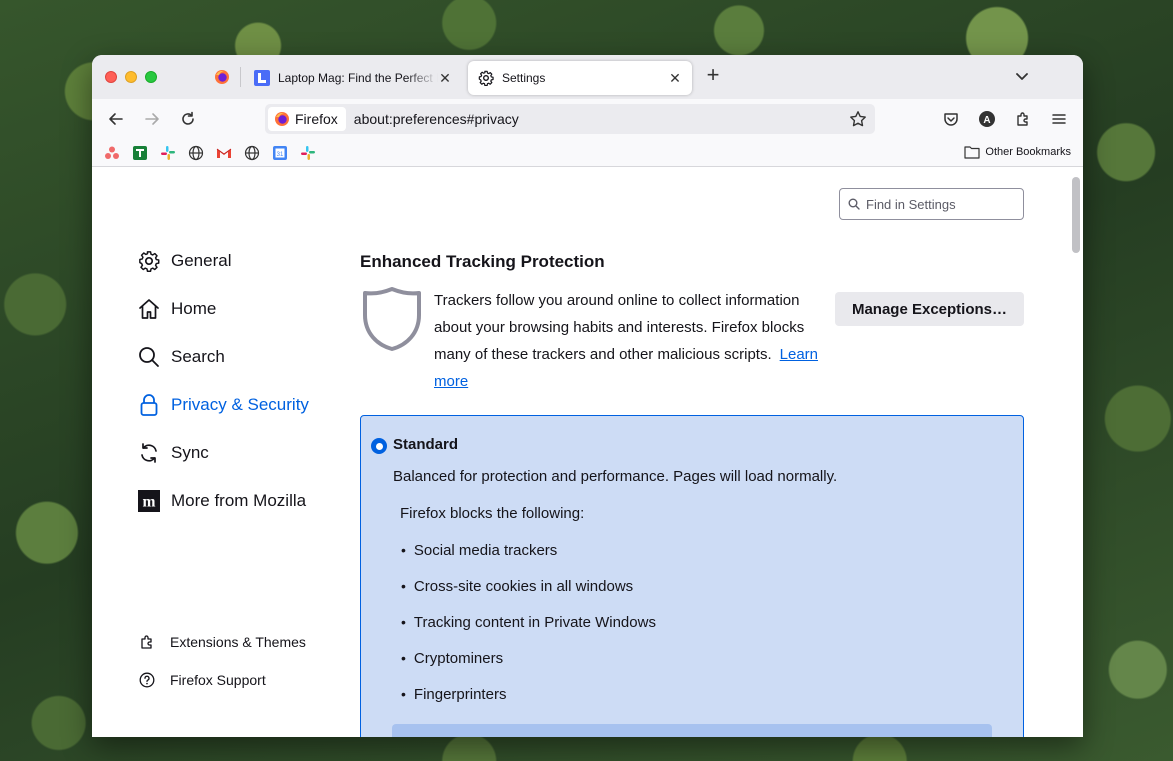 The width and height of the screenshot is (1173, 761). I want to click on sidebar-footer-label: Extensions & Themes, so click(238, 642).